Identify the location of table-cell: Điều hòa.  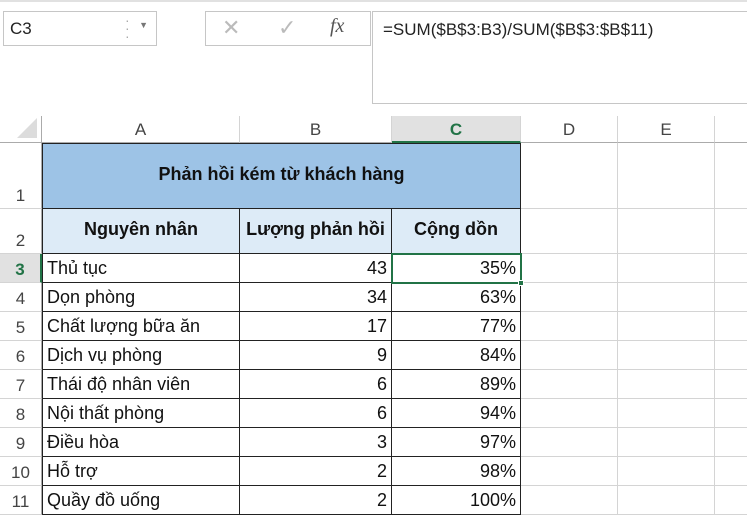
(141, 442).